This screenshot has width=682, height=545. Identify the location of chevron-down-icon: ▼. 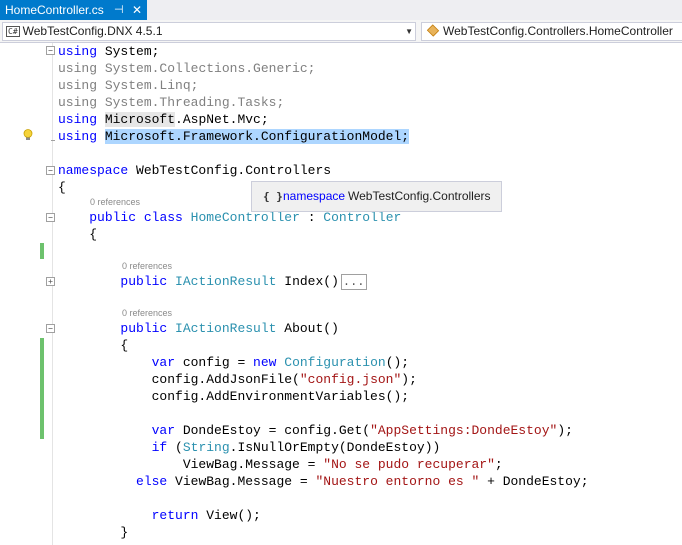
(409, 31).